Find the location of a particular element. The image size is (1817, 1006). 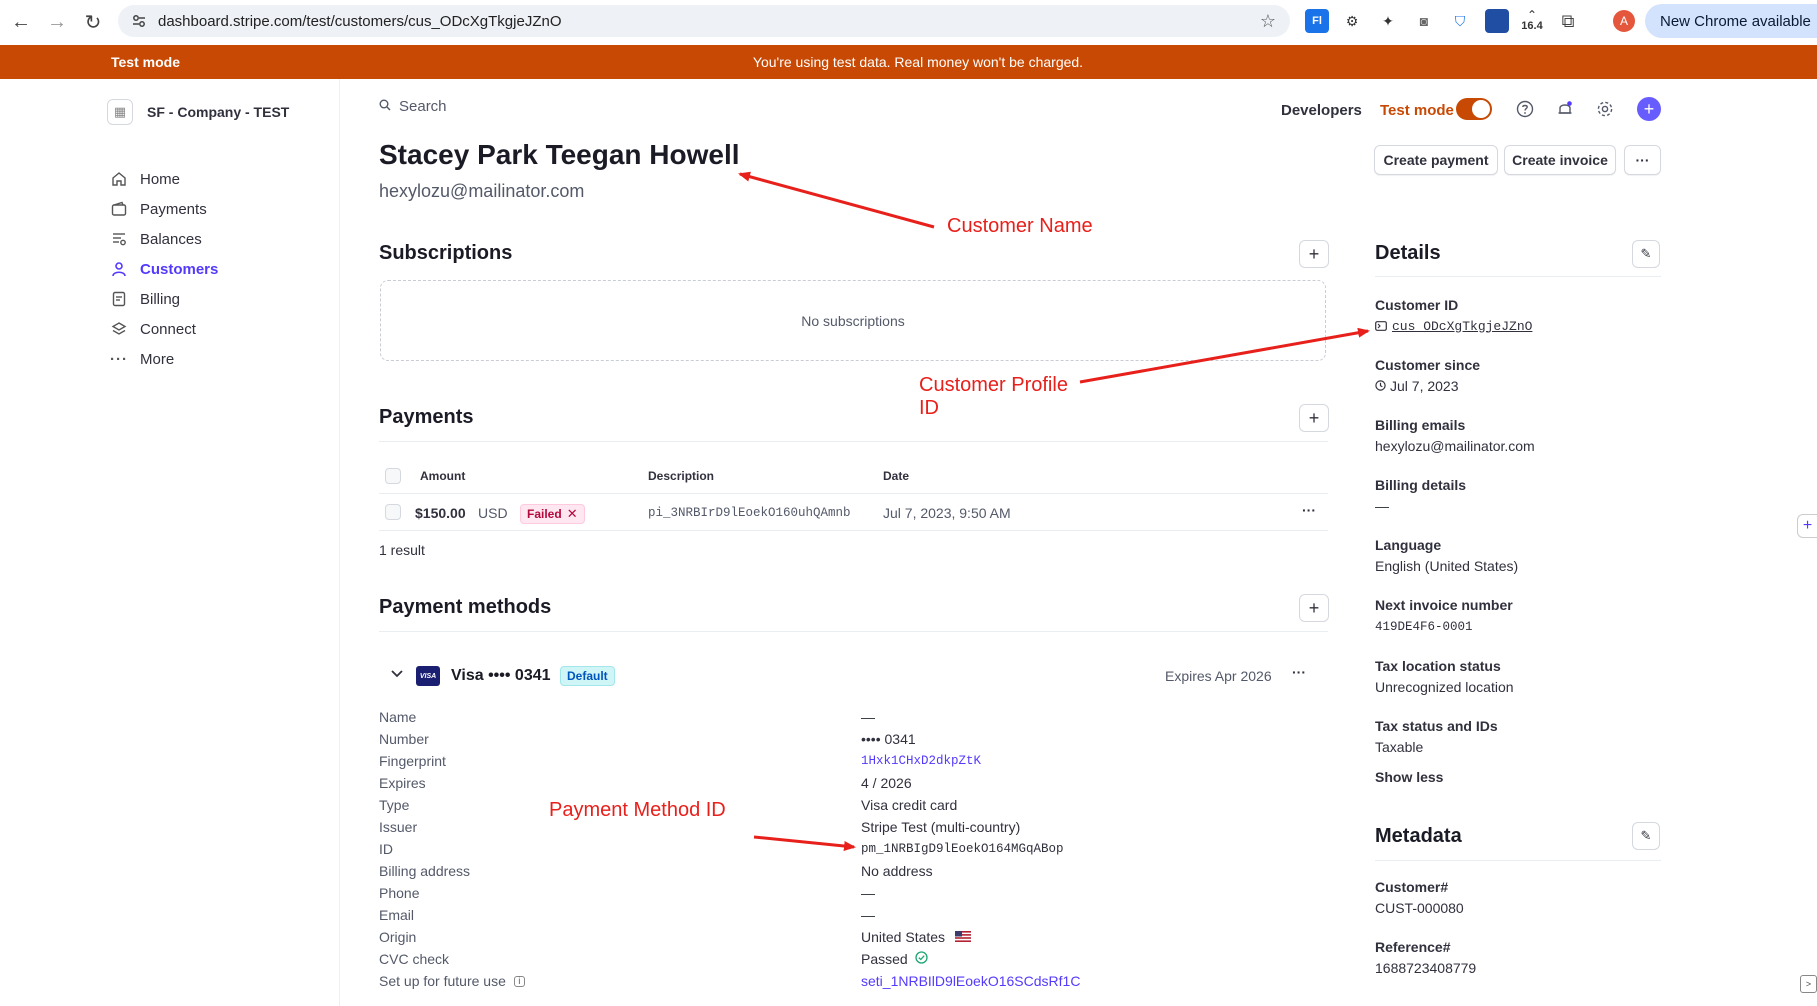

annotation-customer-name: Customer Name is located at coordinates (1020, 226).